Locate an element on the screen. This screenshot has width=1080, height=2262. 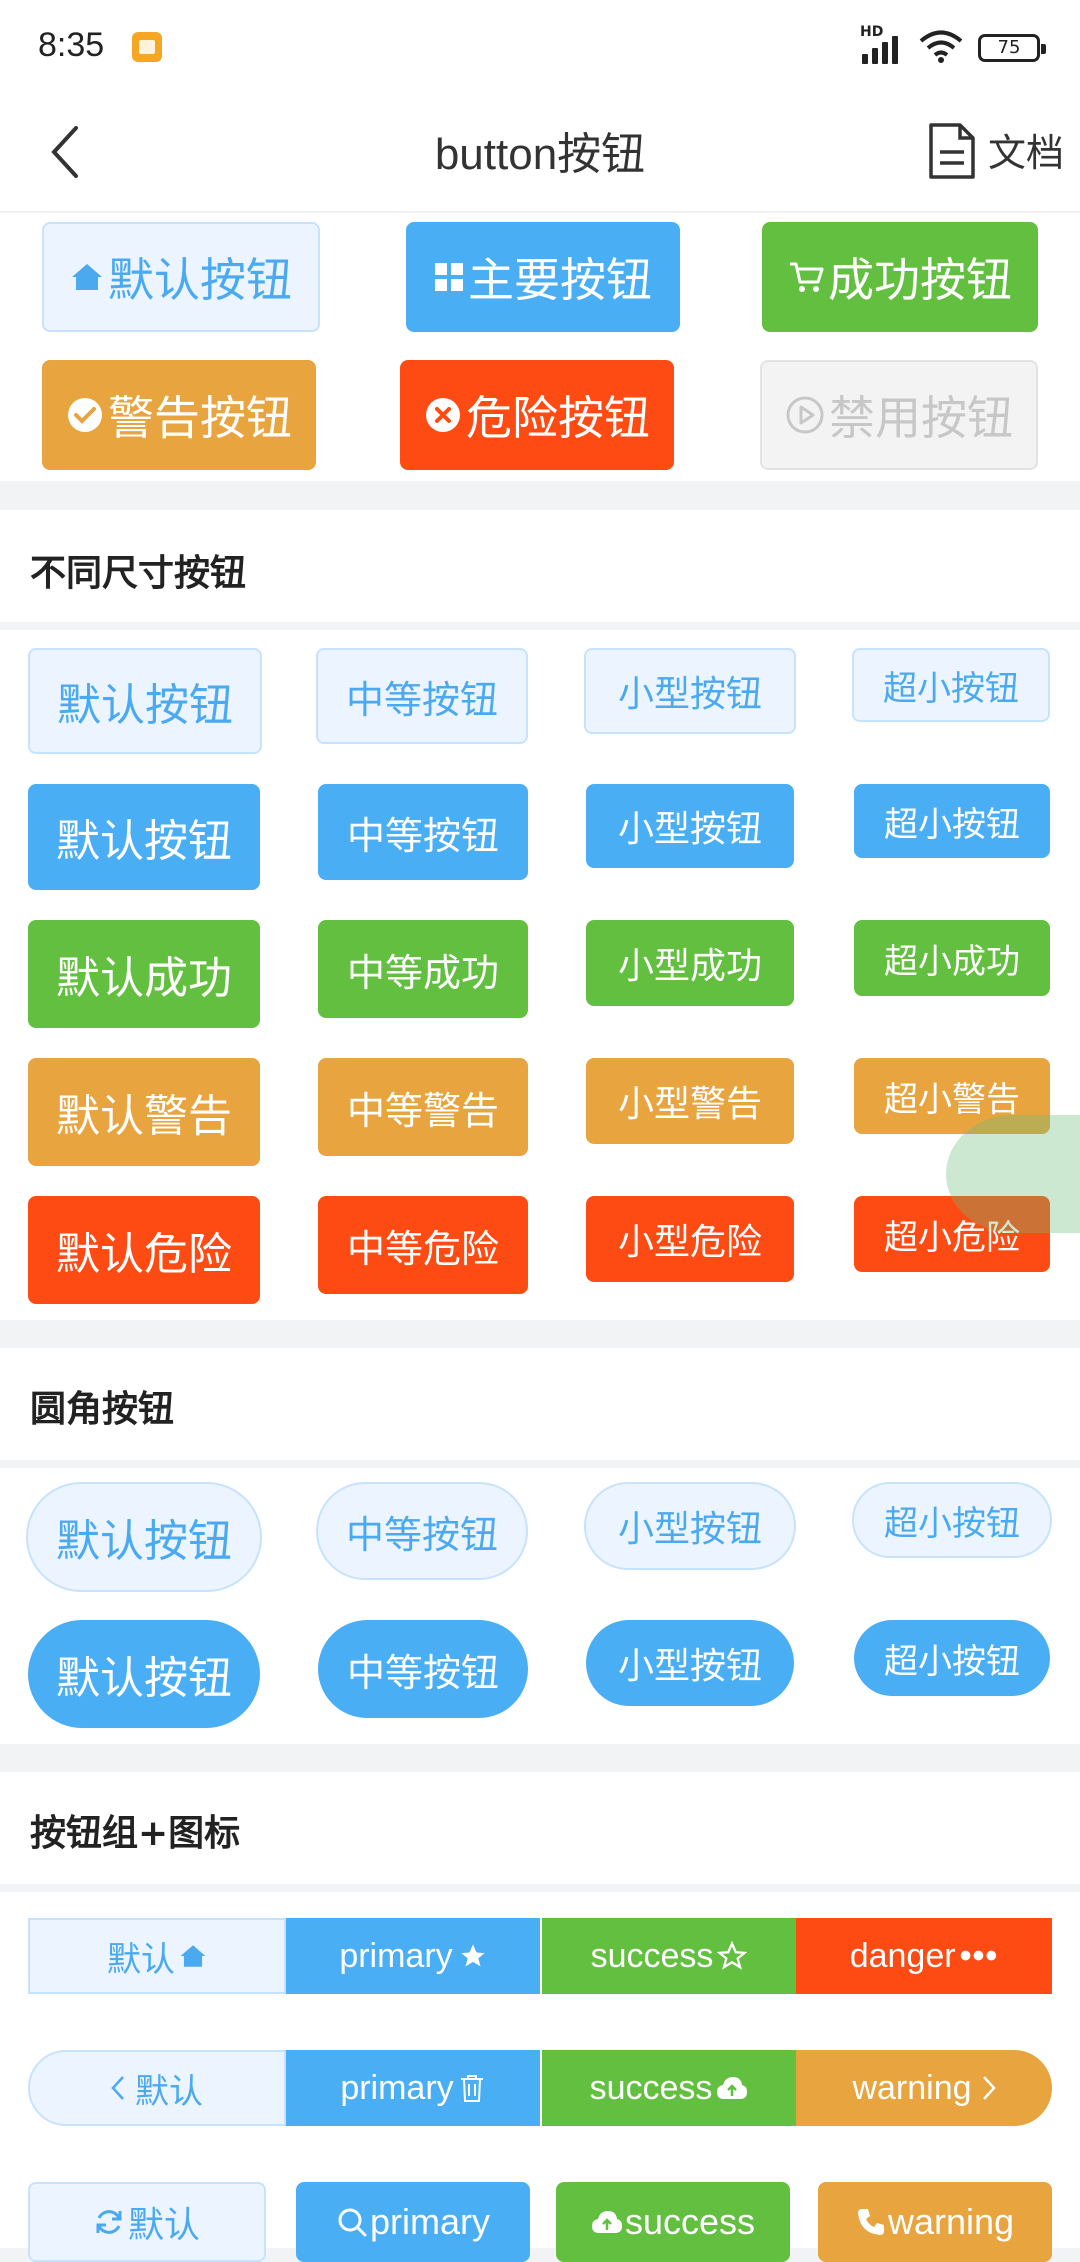
group1-danger-button: danger ••• is located at coordinates (924, 1956).